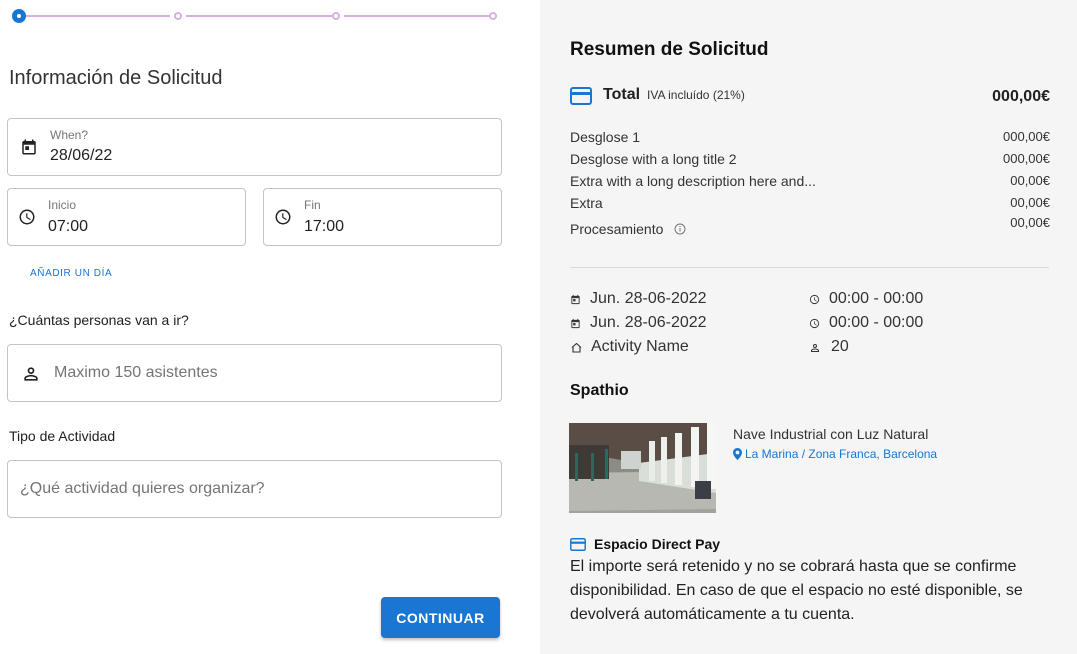 Image resolution: width=1077 pixels, height=654 pixels. Describe the element at coordinates (810, 139) in the screenshot. I see `breakdown-row: Desglose 1 000,00€` at that location.